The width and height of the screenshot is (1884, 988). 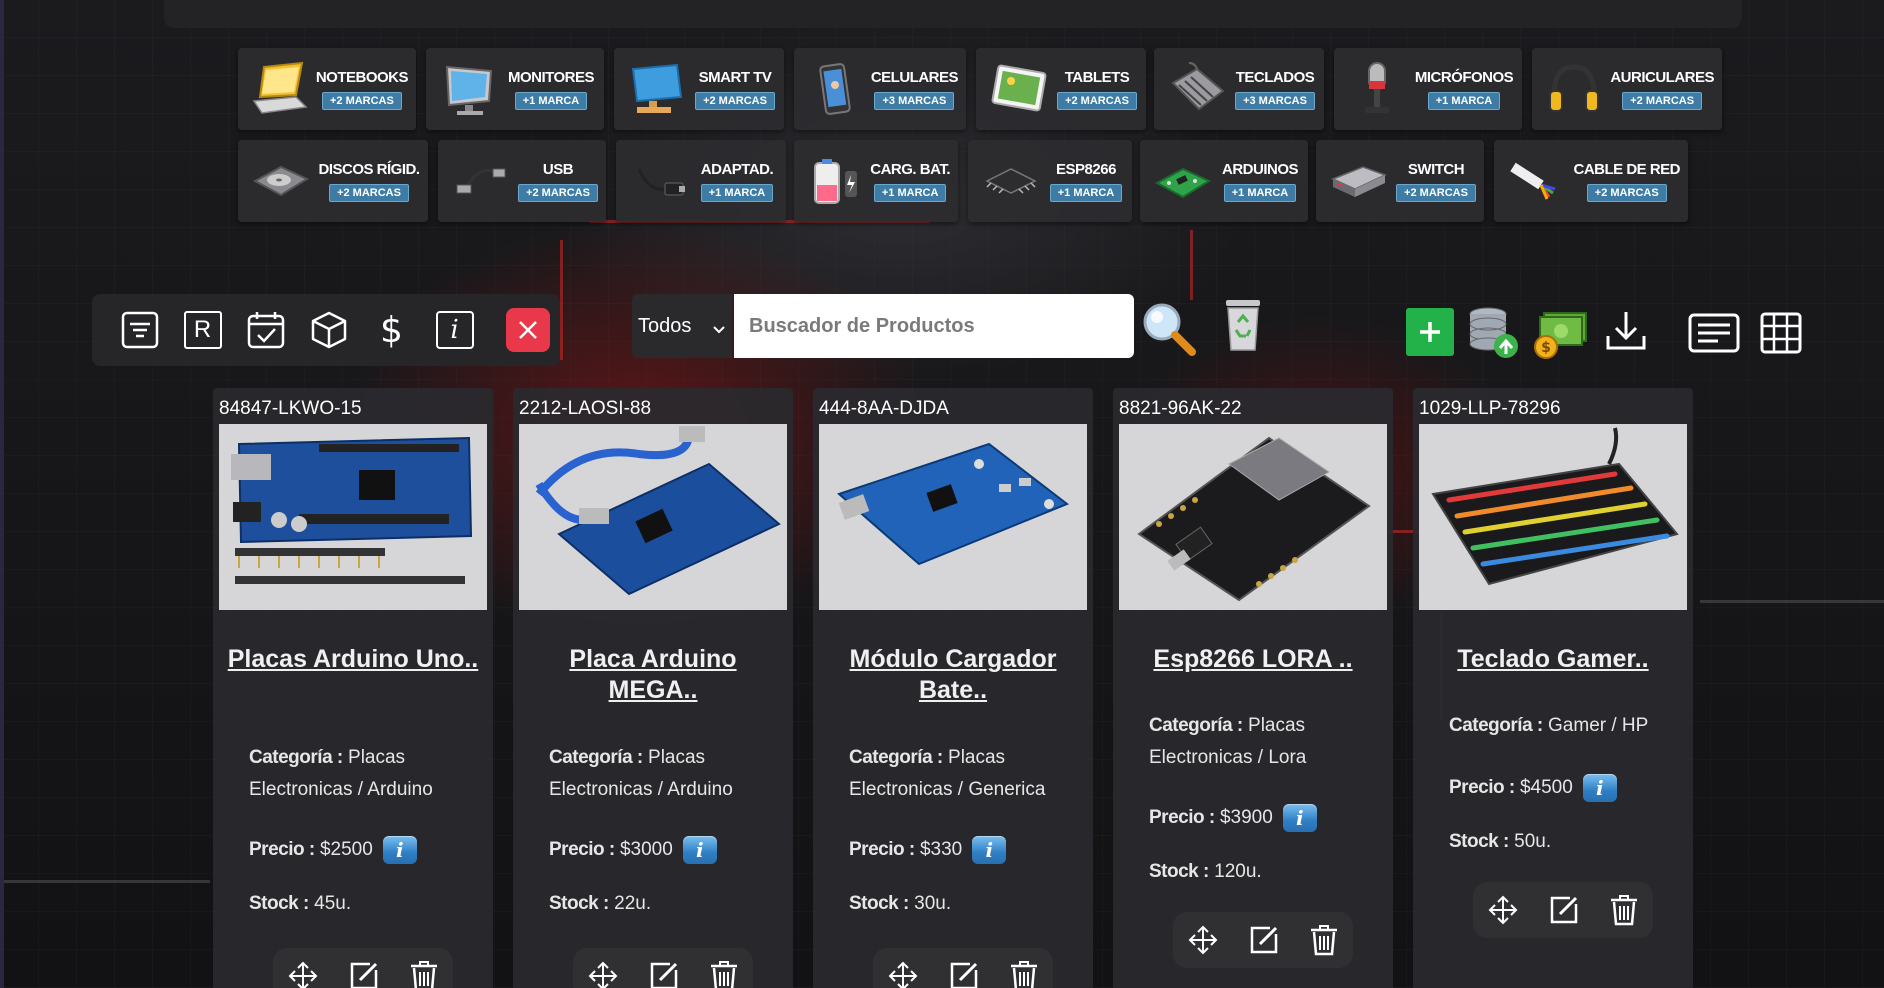 I want to click on category-notebooks: NOTEBOOKS +2 MARCAS, so click(x=327, y=89).